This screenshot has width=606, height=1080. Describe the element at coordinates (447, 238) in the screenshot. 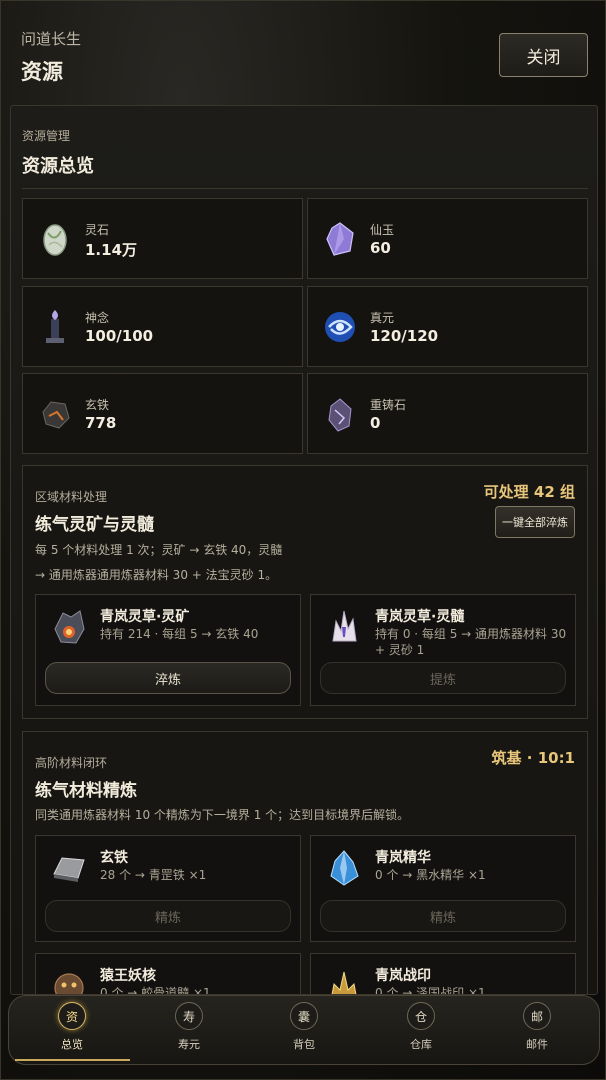

I see `resource-card-immortal-jade: 仙玉 60` at that location.